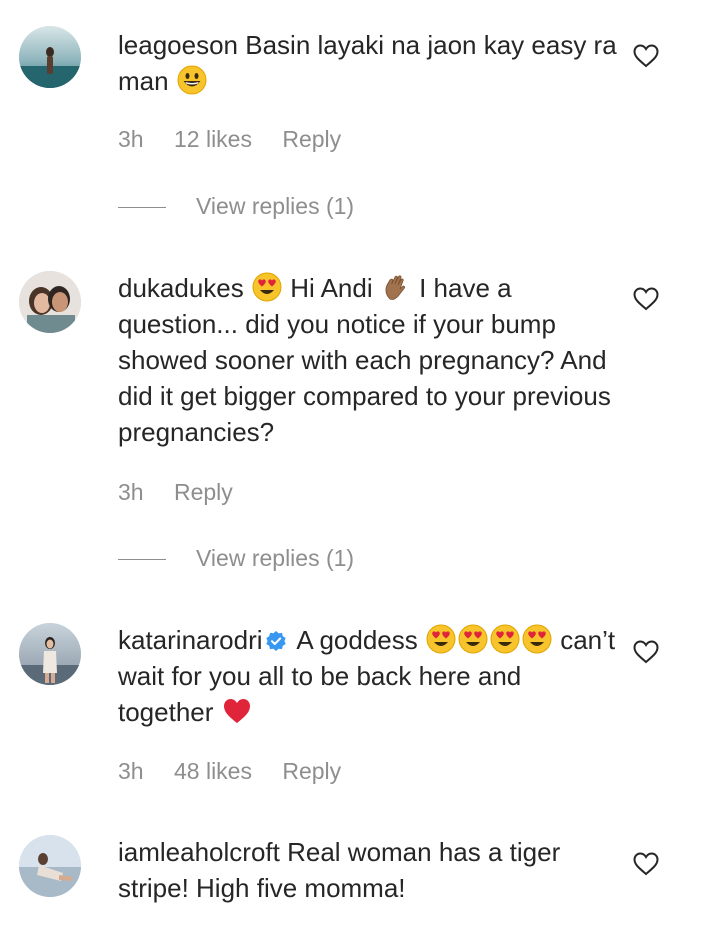  What do you see at coordinates (178, 45) in the screenshot?
I see `comment-username: leagoeson` at bounding box center [178, 45].